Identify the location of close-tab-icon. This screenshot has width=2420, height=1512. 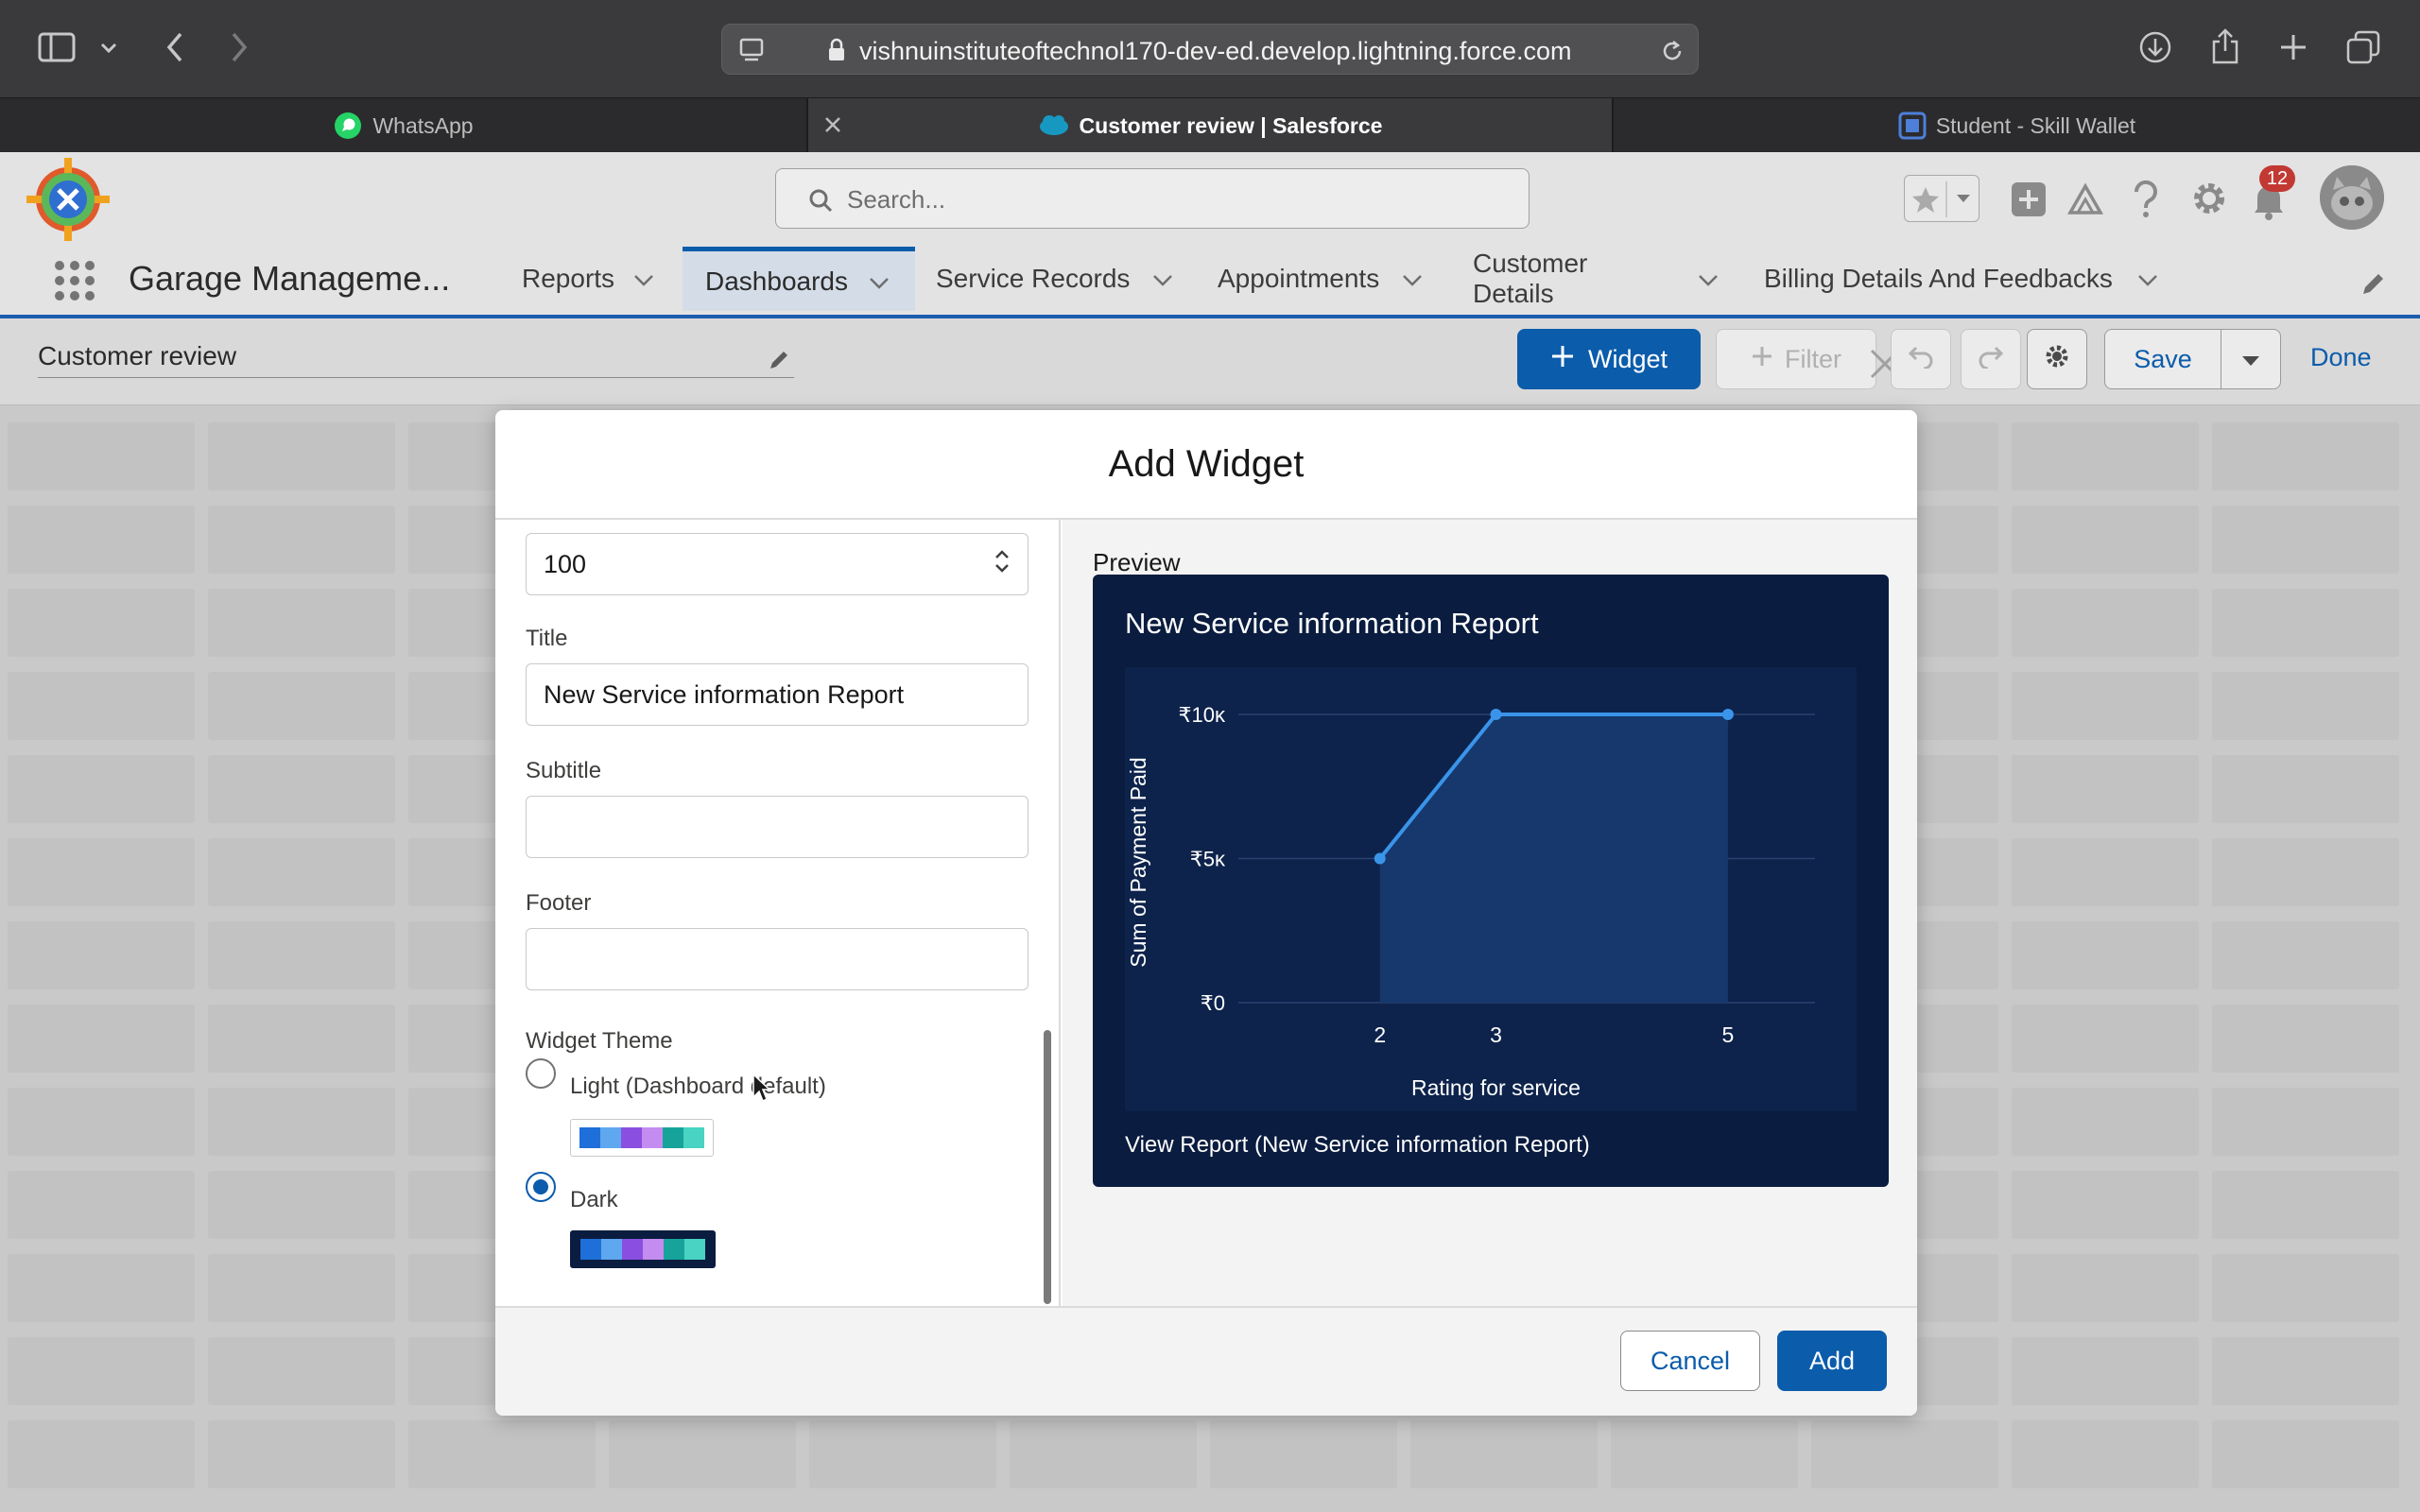
(832, 124).